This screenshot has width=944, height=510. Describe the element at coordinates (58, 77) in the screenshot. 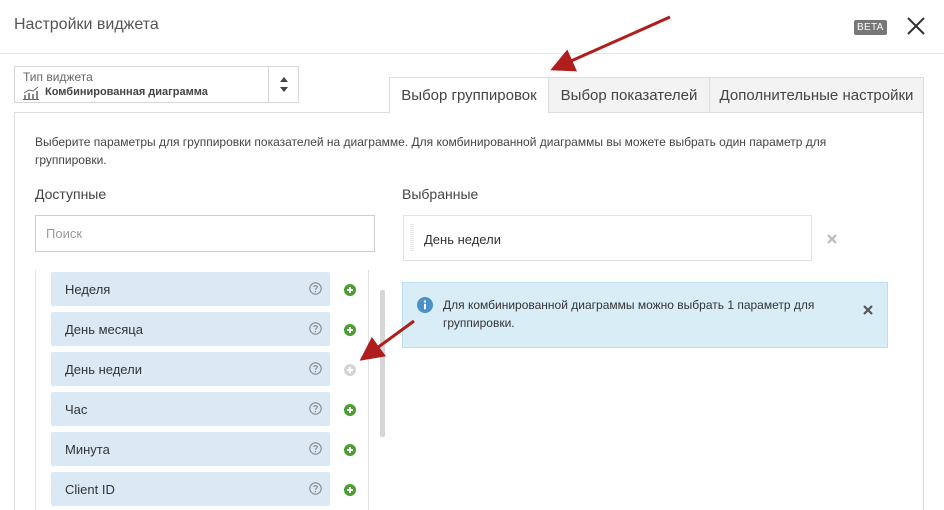

I see `widget-type-label: Тип виджета` at that location.